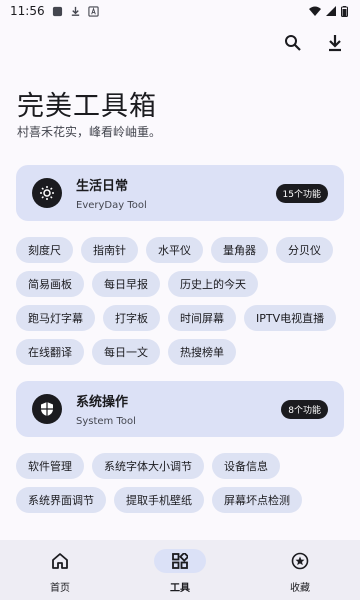 Image resolution: width=360 pixels, height=600 pixels. What do you see at coordinates (50, 284) in the screenshot?
I see `tool-chip: 简易画板` at bounding box center [50, 284].